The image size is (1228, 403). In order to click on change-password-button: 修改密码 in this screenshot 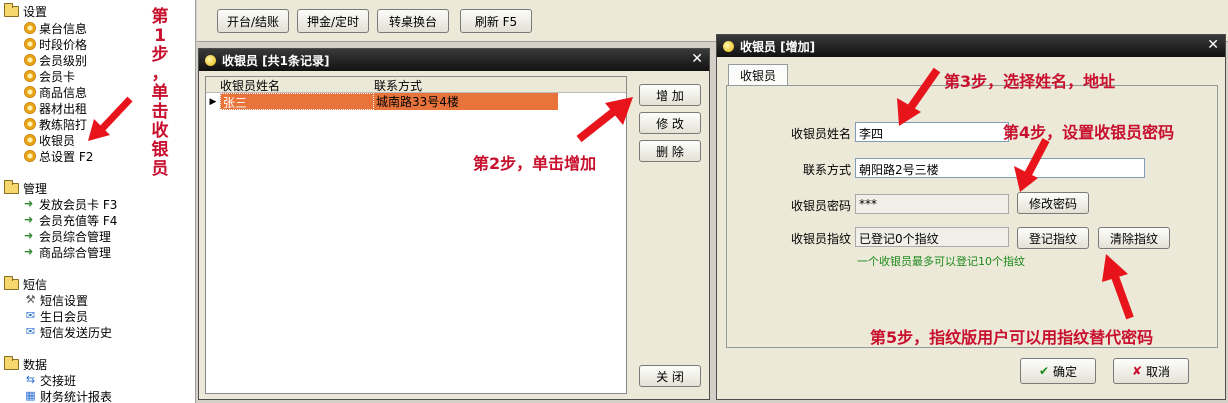, I will do `click(1053, 203)`.